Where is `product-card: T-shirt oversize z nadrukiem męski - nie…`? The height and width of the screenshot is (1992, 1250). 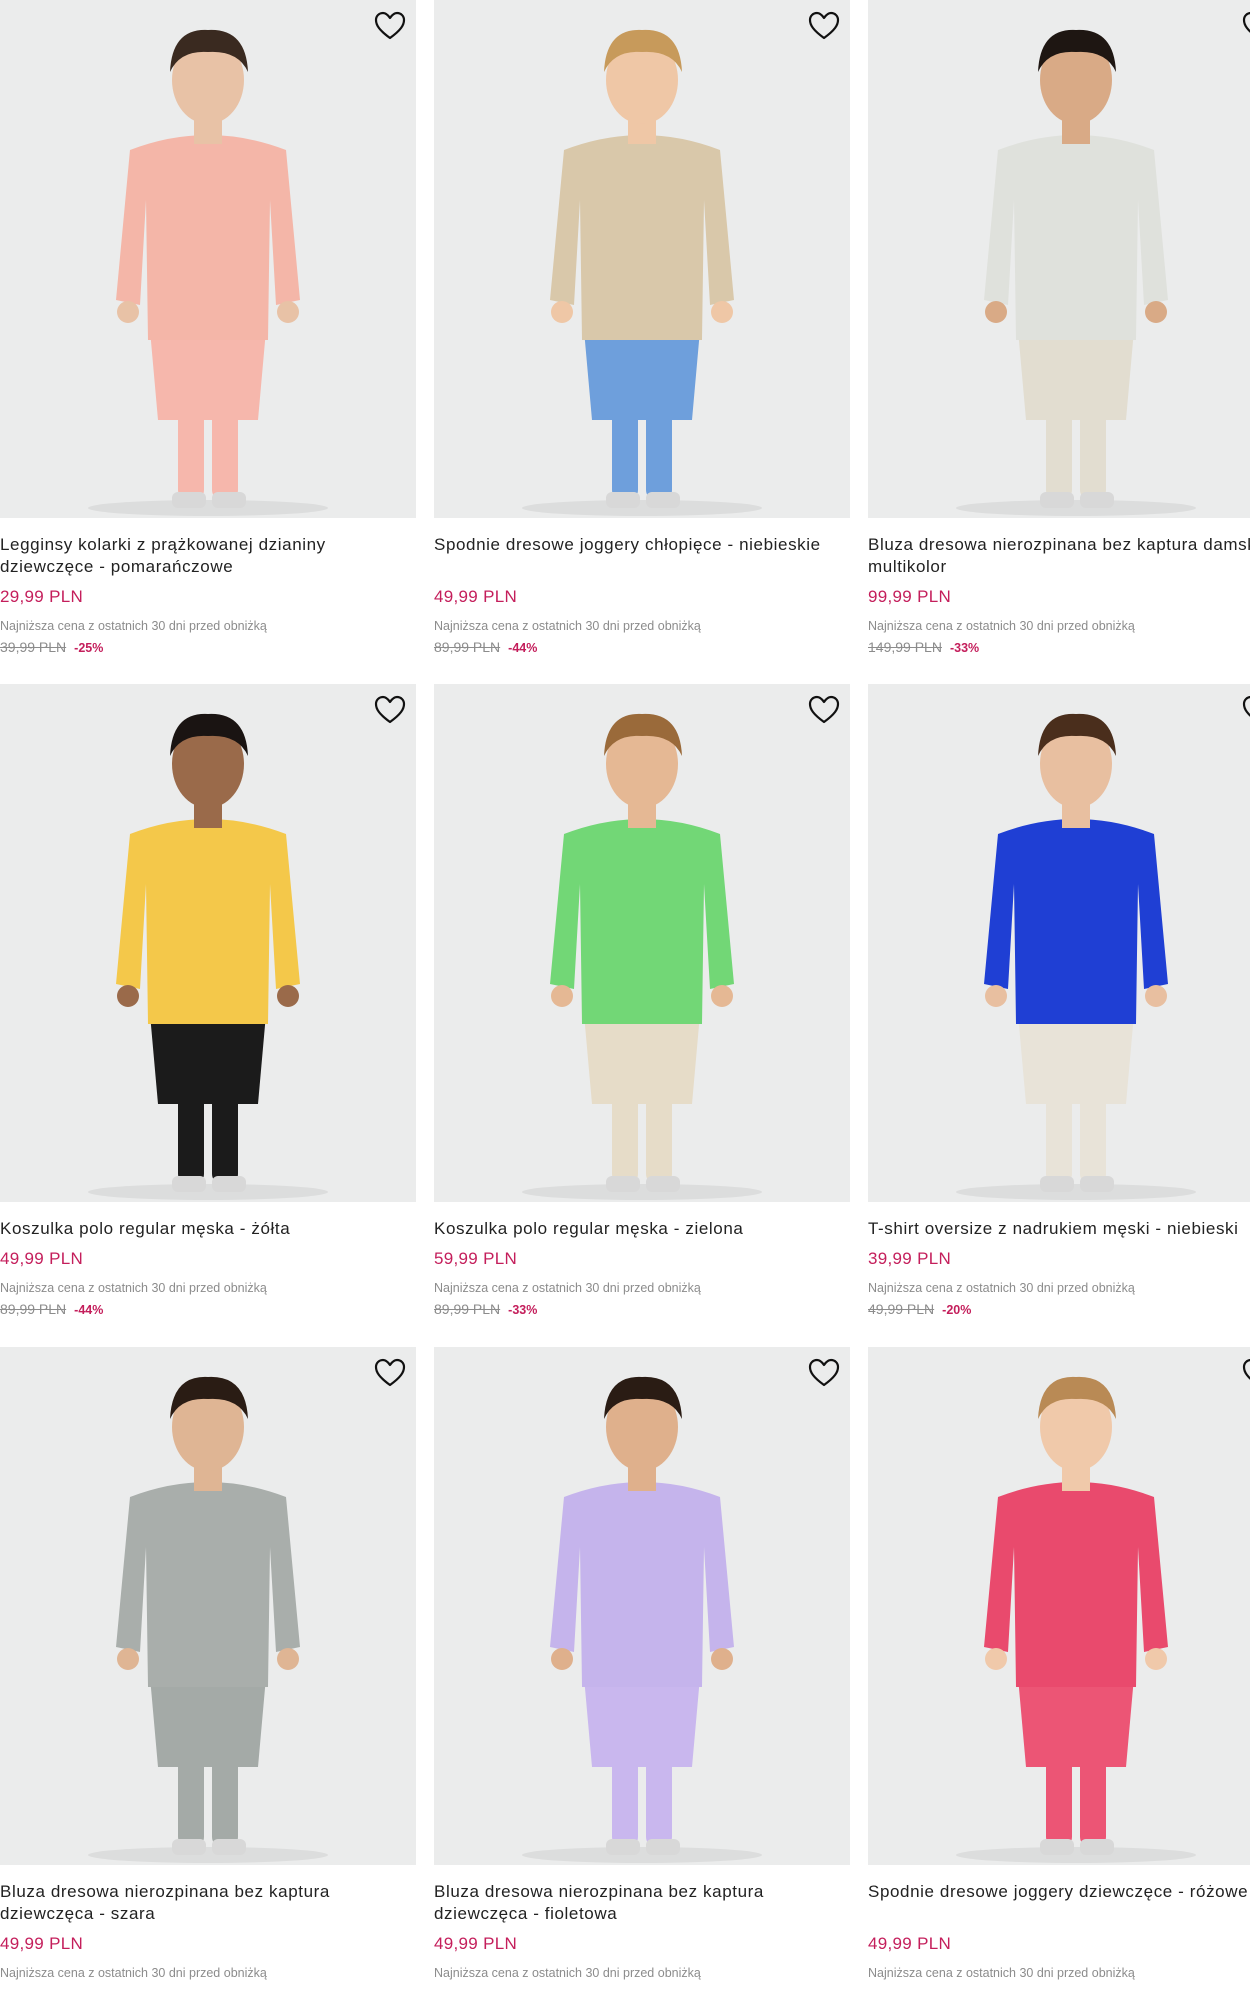
product-card: T-shirt oversize z nadrukiem męski - nie… is located at coordinates (1059, 1001).